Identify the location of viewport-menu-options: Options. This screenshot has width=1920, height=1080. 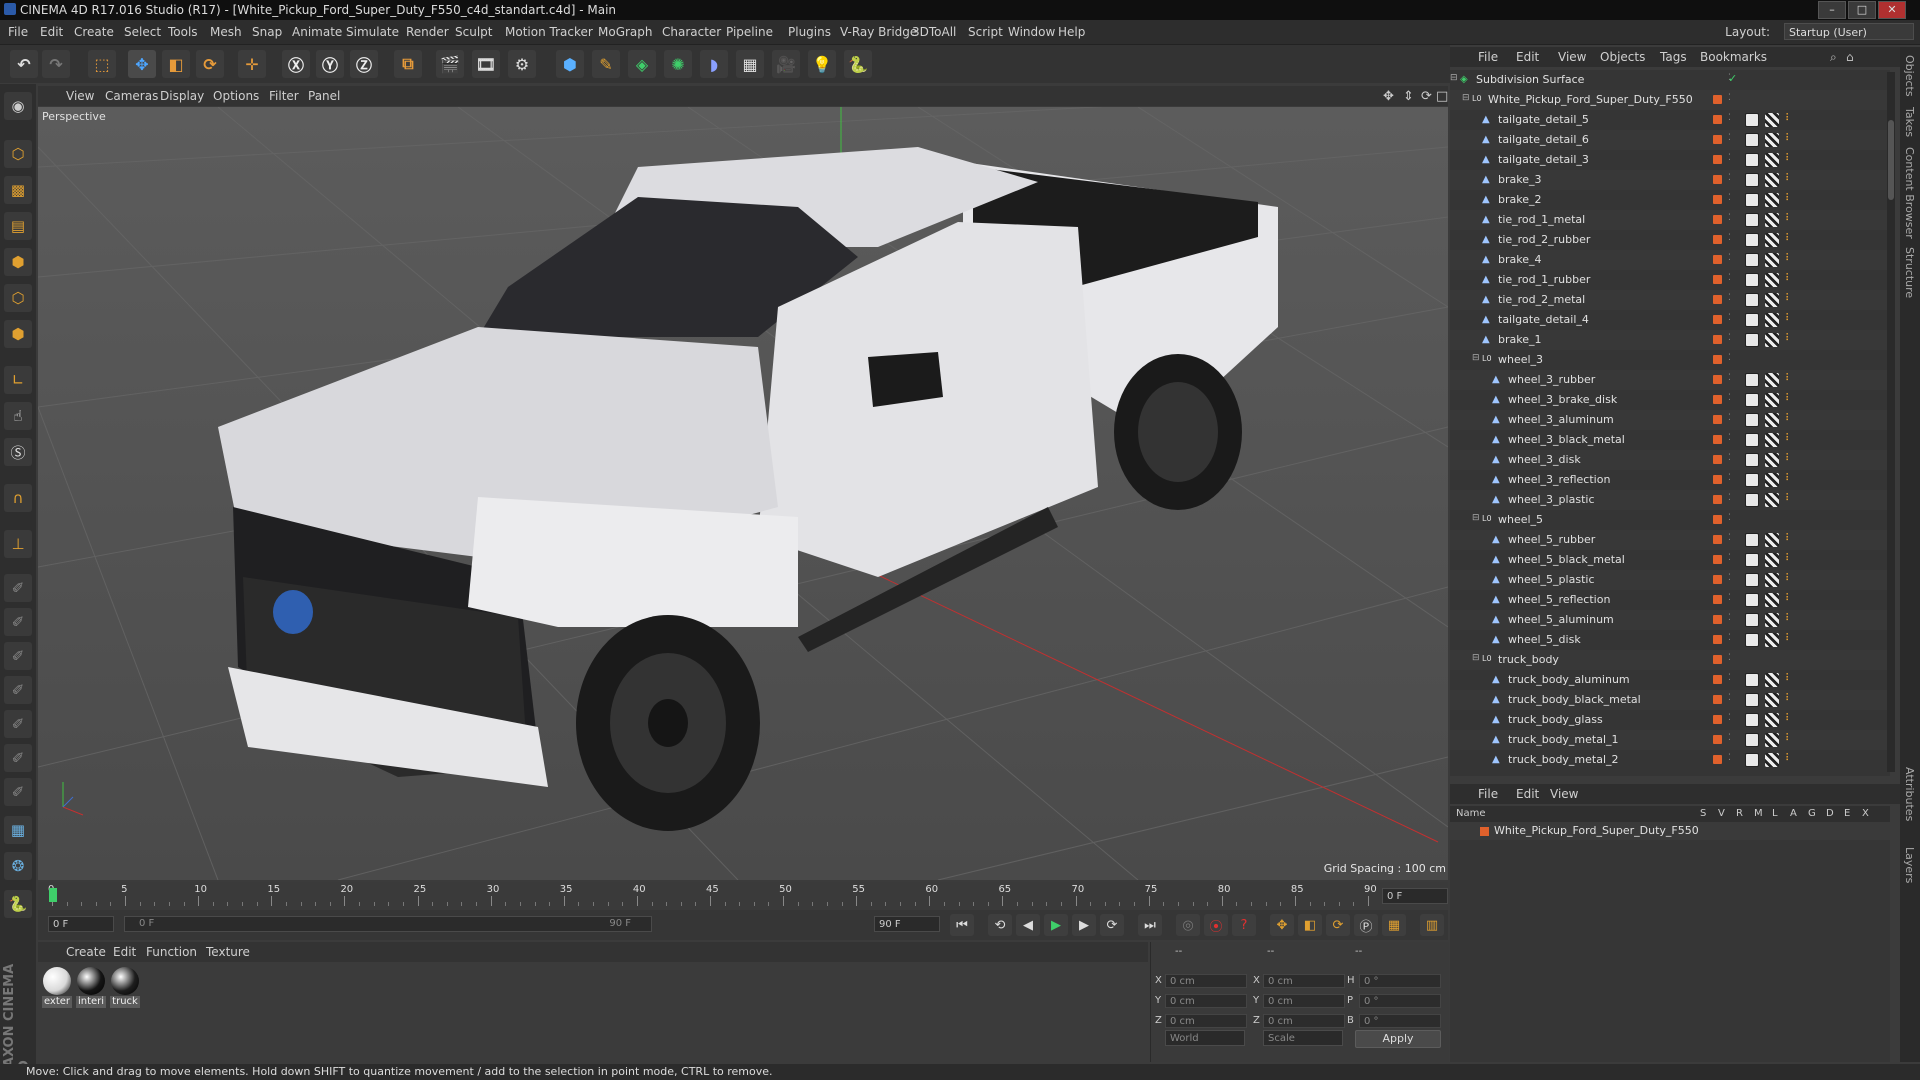
(236, 96).